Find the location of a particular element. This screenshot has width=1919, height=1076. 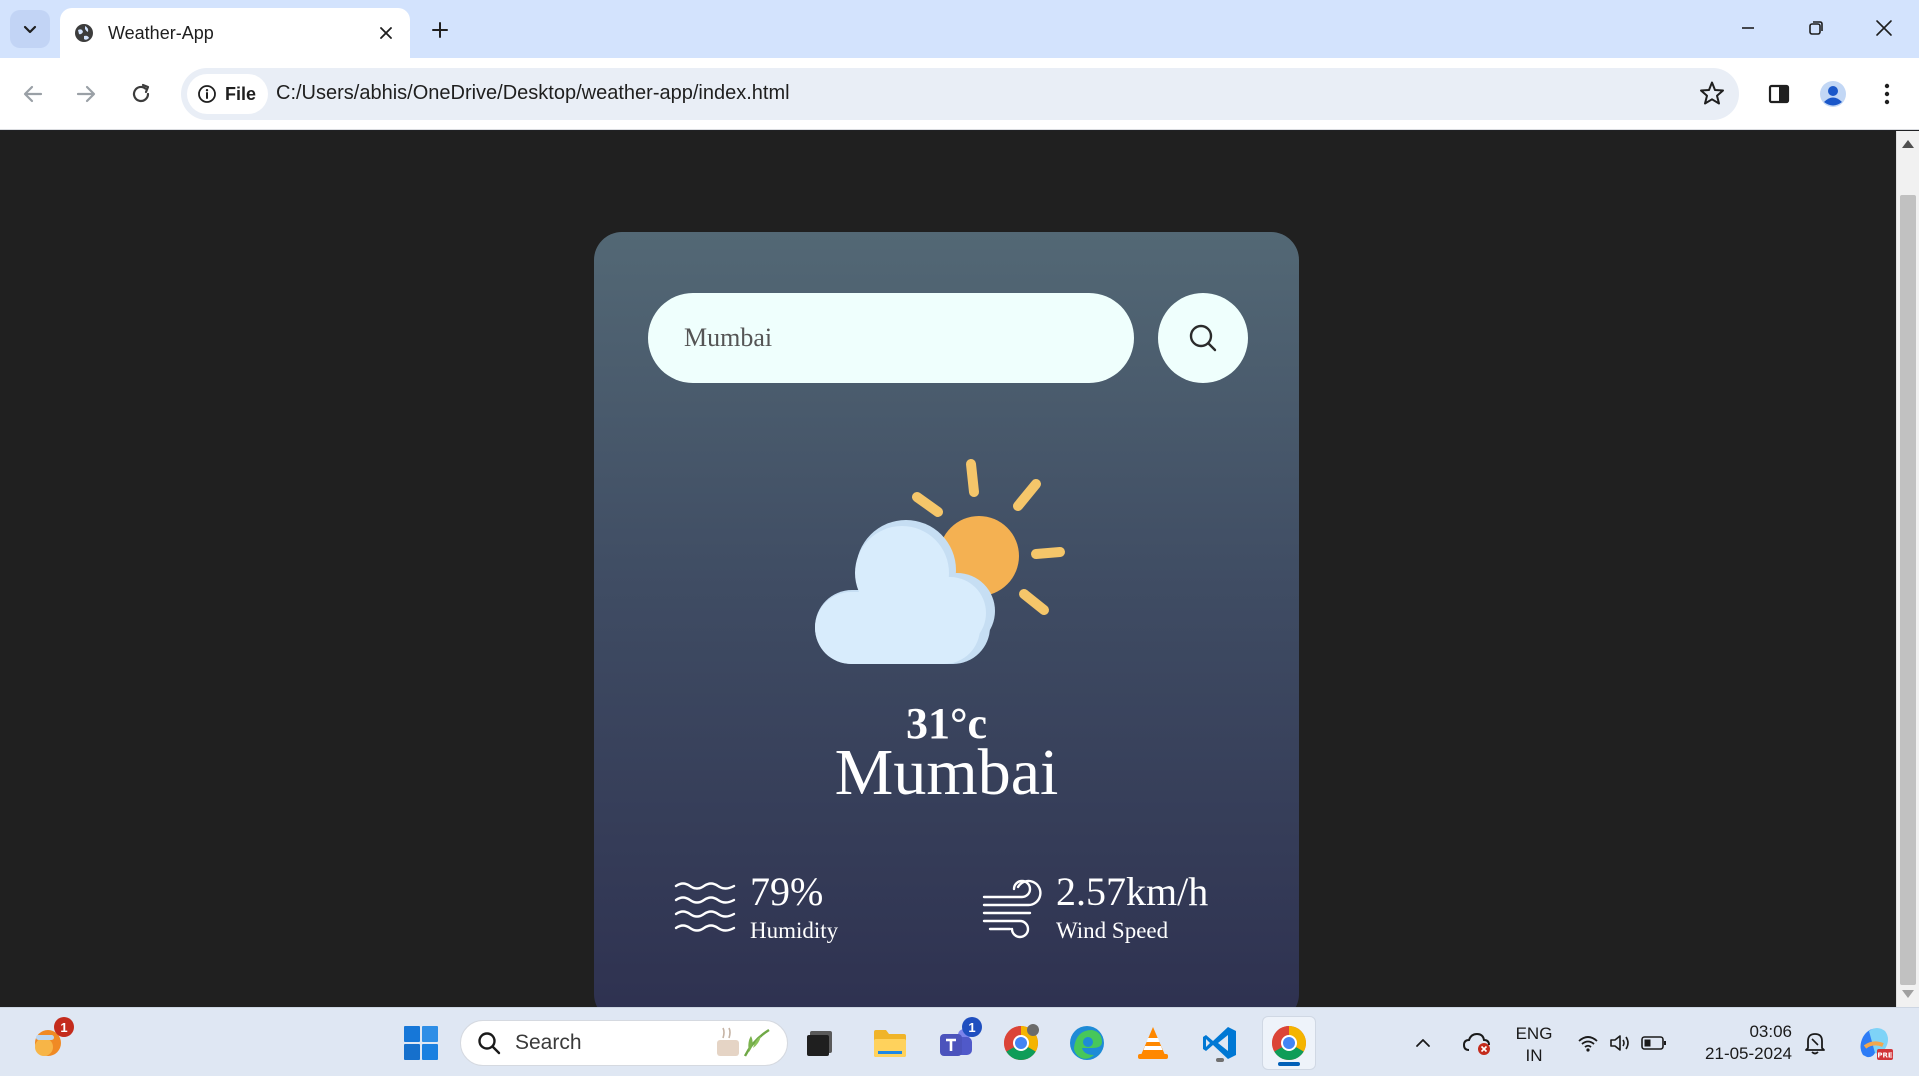

vertical-scrollbar is located at coordinates (1907, 569).